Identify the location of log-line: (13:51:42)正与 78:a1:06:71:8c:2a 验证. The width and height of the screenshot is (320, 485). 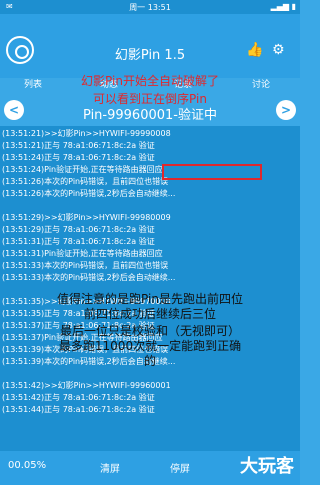
(78, 397).